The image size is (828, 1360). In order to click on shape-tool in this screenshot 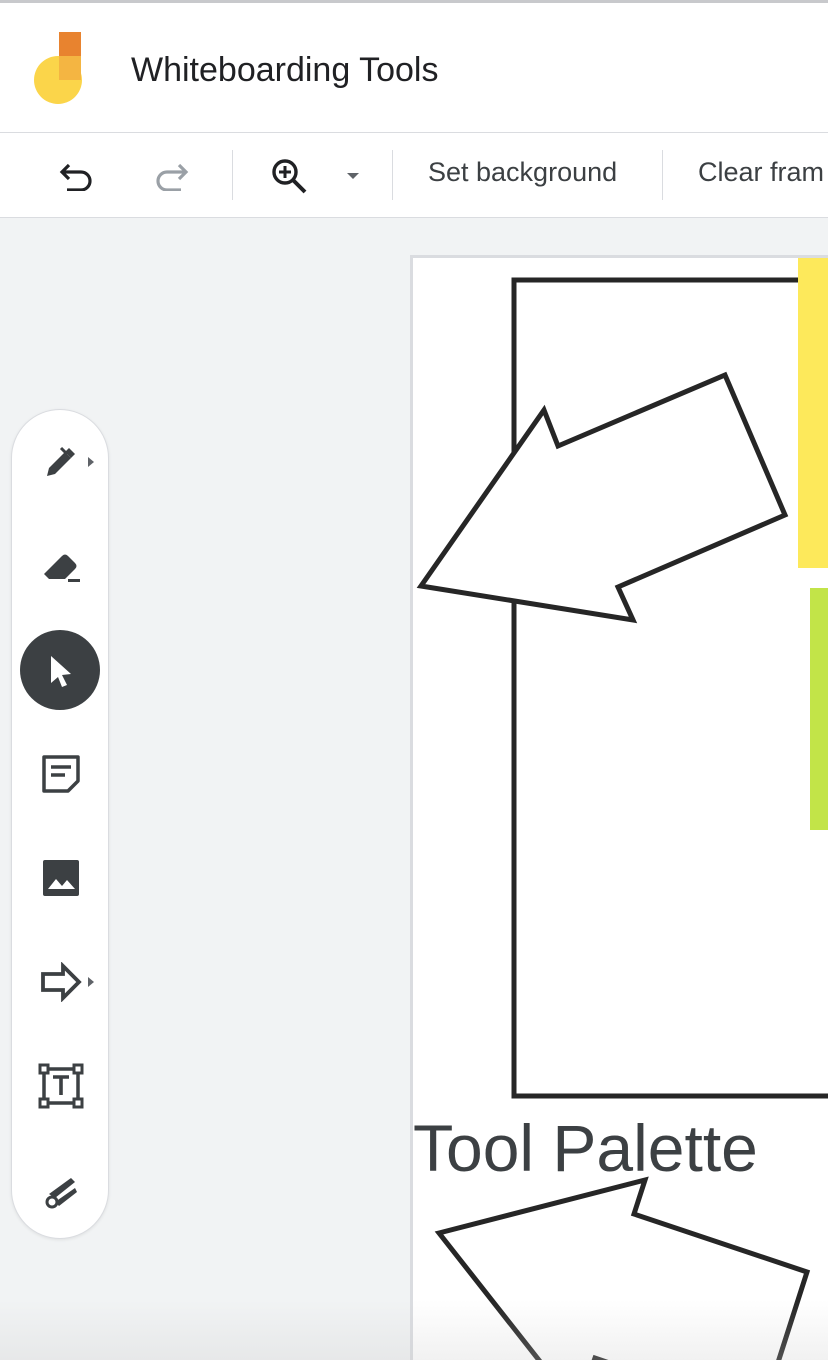, I will do `click(61, 982)`.